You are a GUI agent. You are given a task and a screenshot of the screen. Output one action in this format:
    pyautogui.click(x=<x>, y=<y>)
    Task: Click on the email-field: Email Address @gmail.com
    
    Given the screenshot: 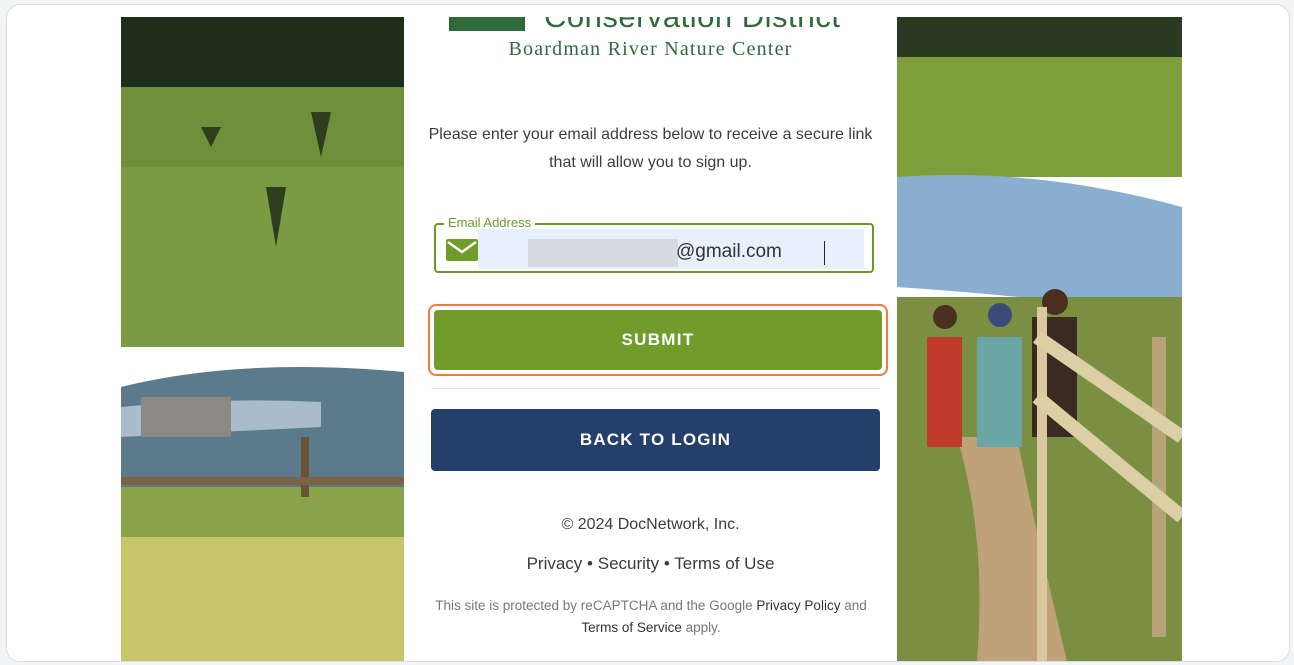 What is the action you would take?
    pyautogui.click(x=654, y=244)
    